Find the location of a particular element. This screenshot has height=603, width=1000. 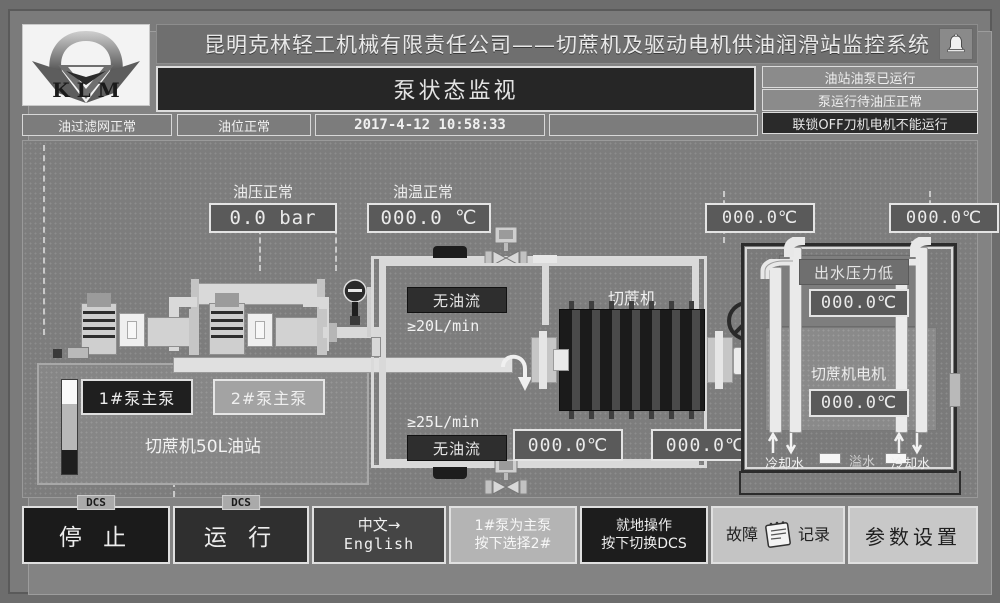

pump1-coupling-win is located at coordinates (132, 330).